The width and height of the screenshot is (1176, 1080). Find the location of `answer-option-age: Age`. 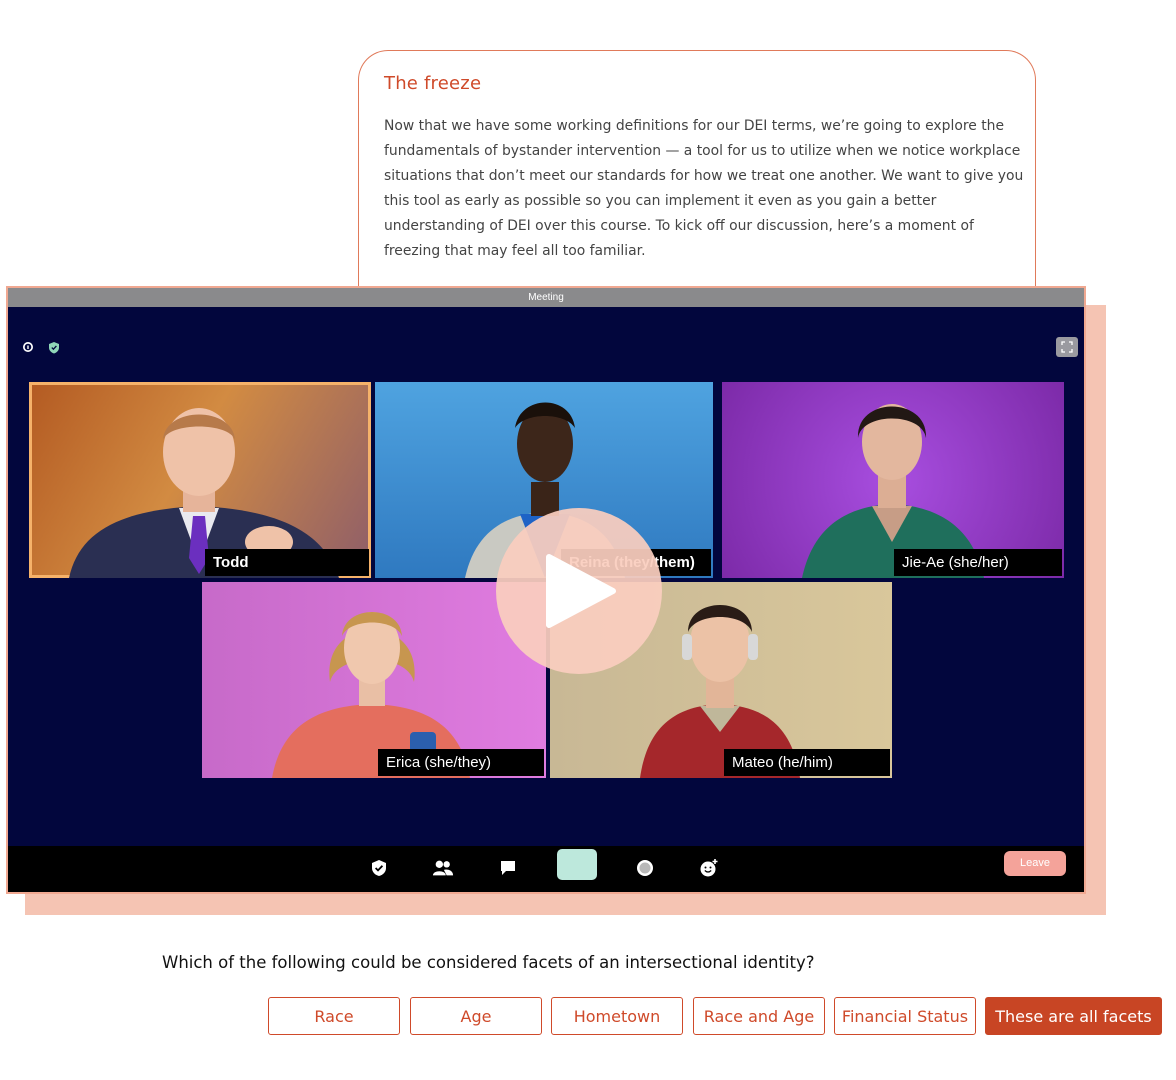

answer-option-age: Age is located at coordinates (476, 1016).